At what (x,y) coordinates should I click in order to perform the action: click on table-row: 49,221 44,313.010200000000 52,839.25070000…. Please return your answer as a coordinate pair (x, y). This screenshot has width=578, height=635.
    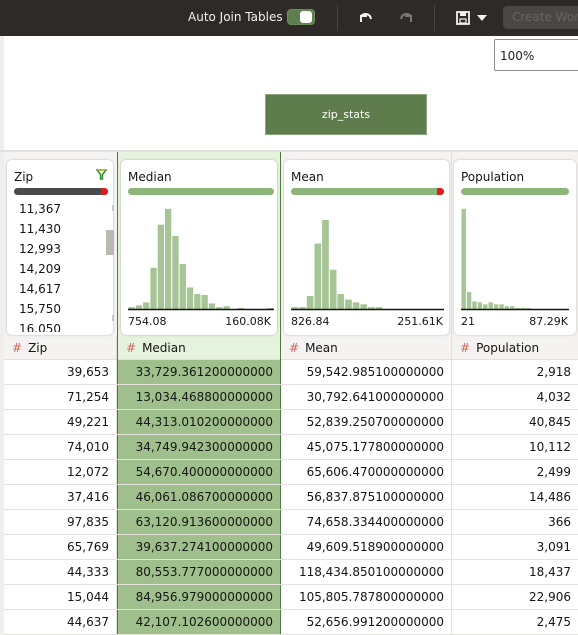
    Looking at the image, I should click on (291, 422).